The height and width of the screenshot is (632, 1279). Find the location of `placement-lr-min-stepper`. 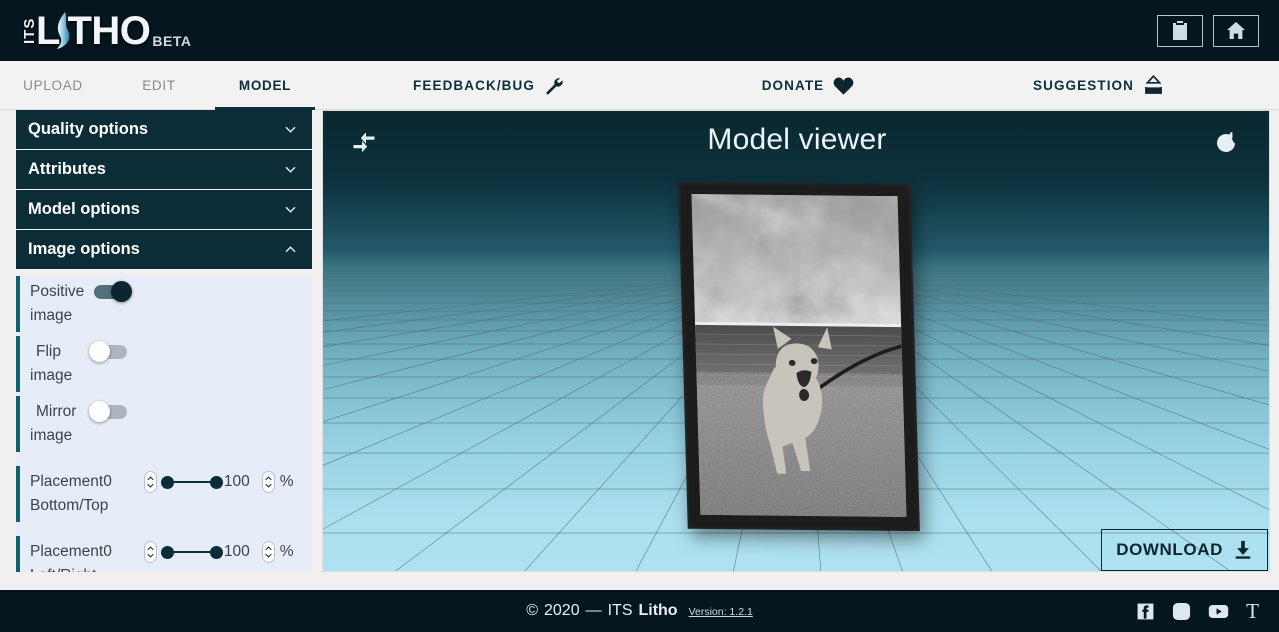

placement-lr-min-stepper is located at coordinates (150, 552).